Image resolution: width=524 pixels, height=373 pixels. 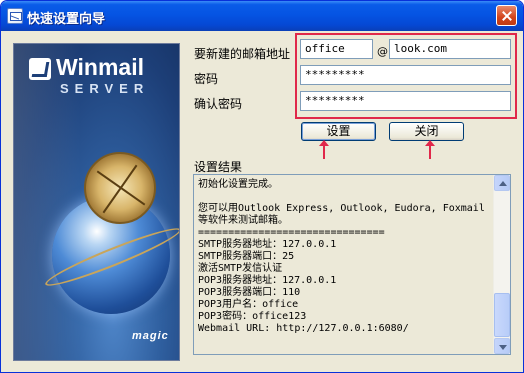 I want to click on scroll-down-icon, so click(x=502, y=346).